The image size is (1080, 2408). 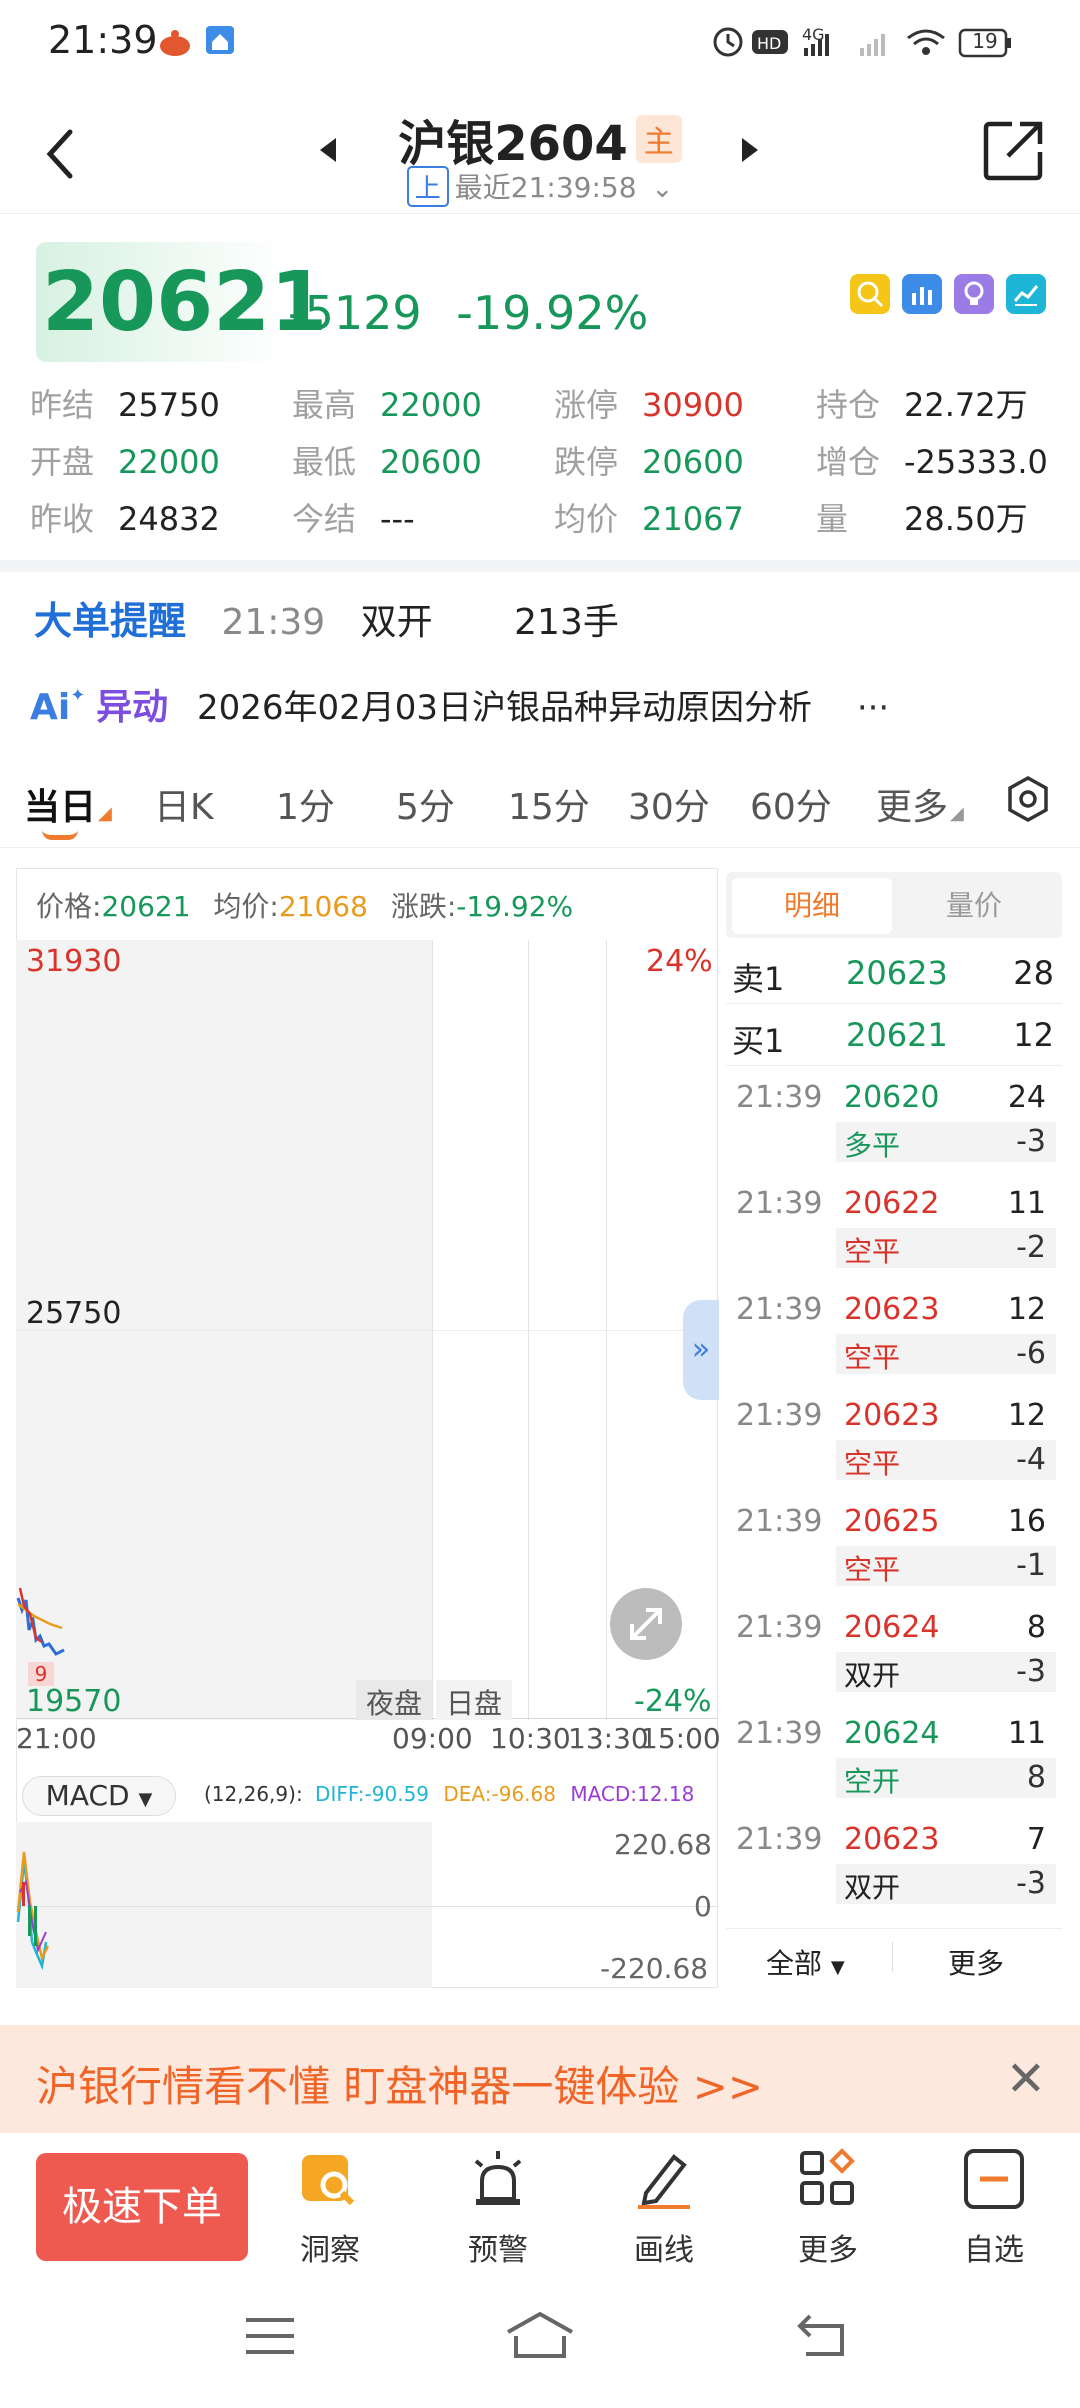 I want to click on day-session-tag: 日盘, so click(x=474, y=1700).